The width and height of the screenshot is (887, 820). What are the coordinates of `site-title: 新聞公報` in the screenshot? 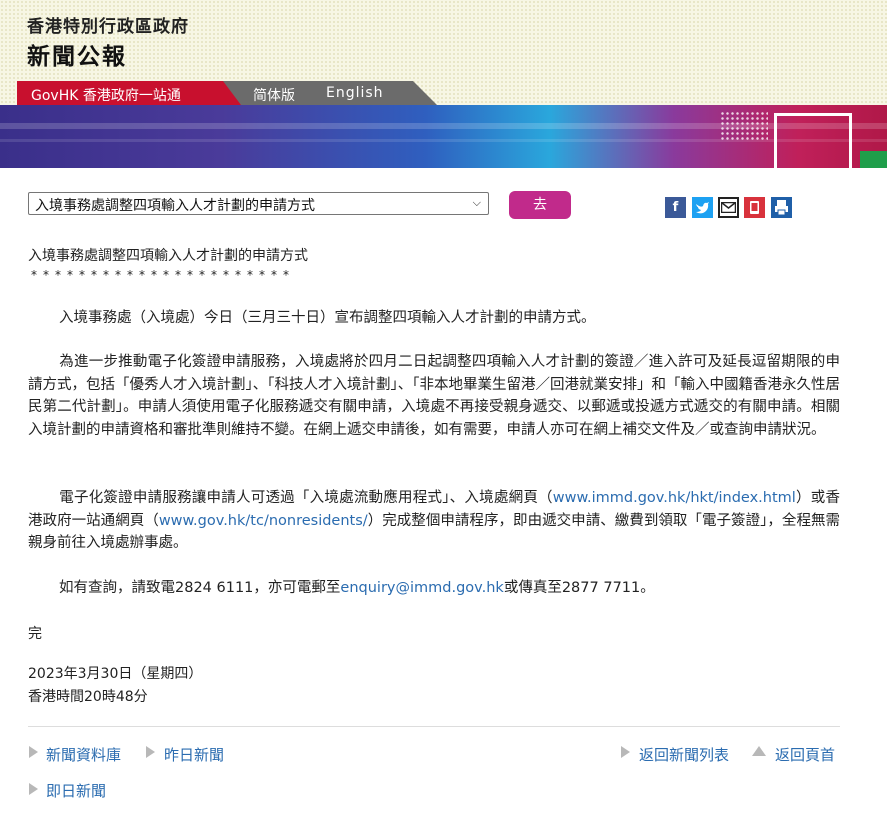 It's located at (77, 54).